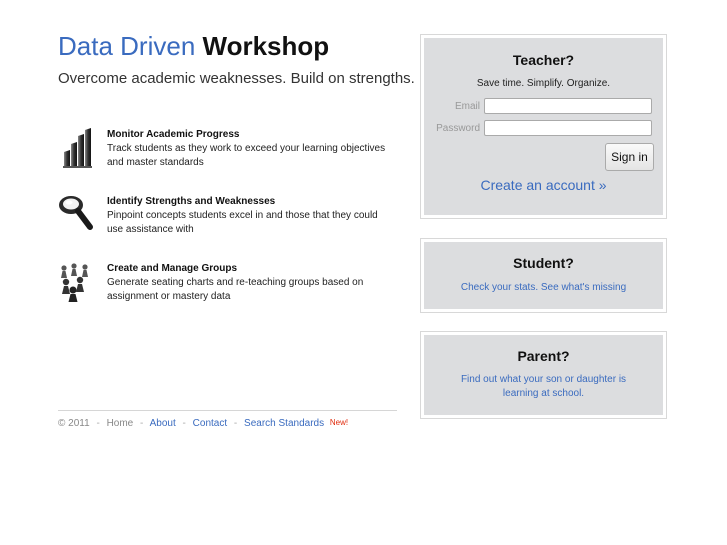 The height and width of the screenshot is (545, 727). What do you see at coordinates (76, 213) in the screenshot?
I see `magnifier-icon` at bounding box center [76, 213].